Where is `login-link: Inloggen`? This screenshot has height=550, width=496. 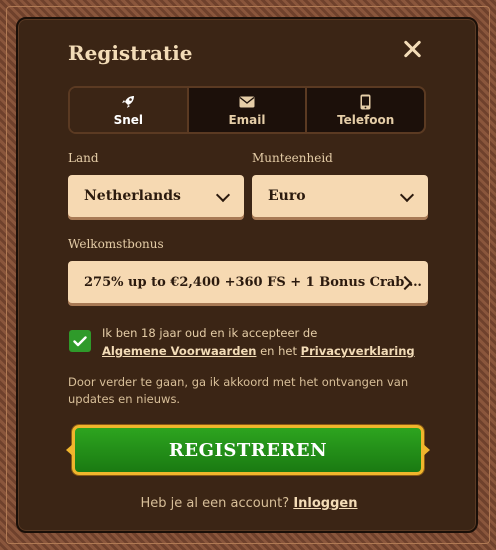 login-link: Inloggen is located at coordinates (325, 503).